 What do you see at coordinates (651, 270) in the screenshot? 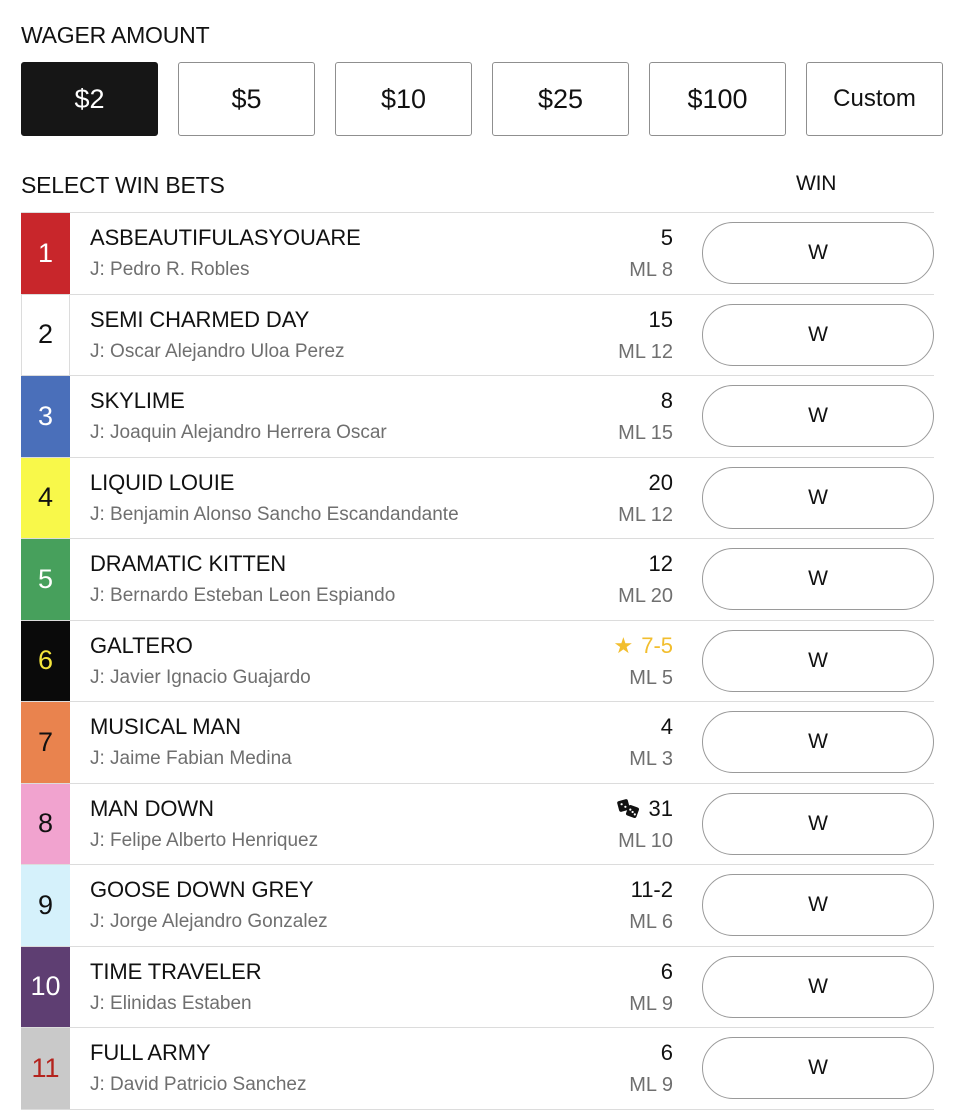
I see `morning-line-odds: ML 8` at bounding box center [651, 270].